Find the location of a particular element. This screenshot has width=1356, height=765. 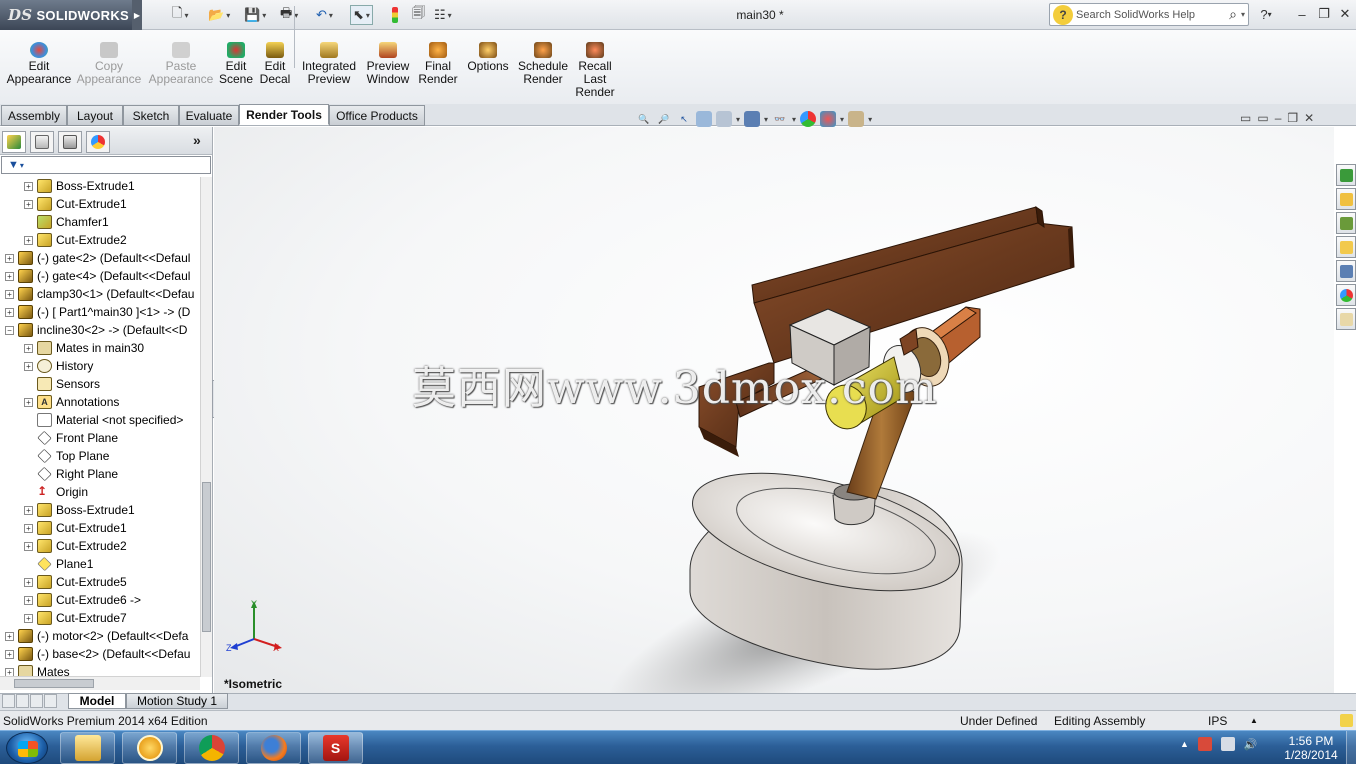

tree-item: Top Plane is located at coordinates (100, 456).